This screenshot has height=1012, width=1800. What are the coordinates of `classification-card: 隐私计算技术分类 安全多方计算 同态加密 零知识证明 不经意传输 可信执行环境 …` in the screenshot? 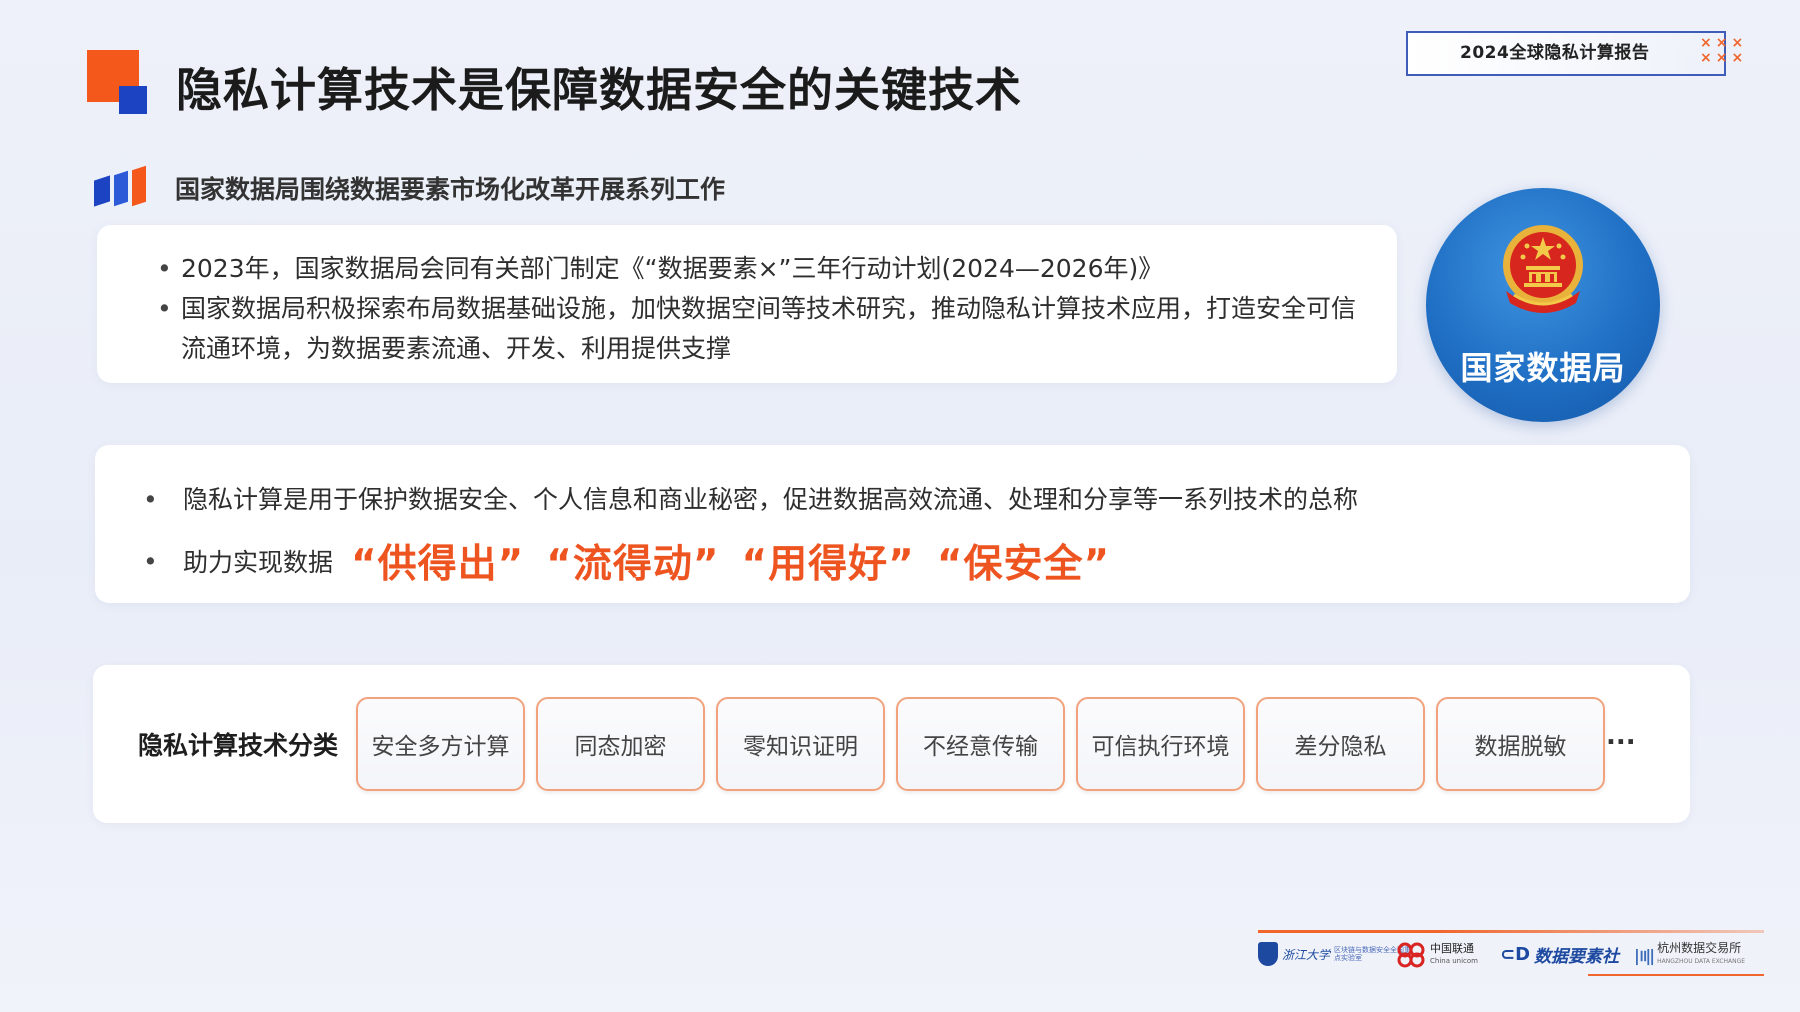 It's located at (891, 744).